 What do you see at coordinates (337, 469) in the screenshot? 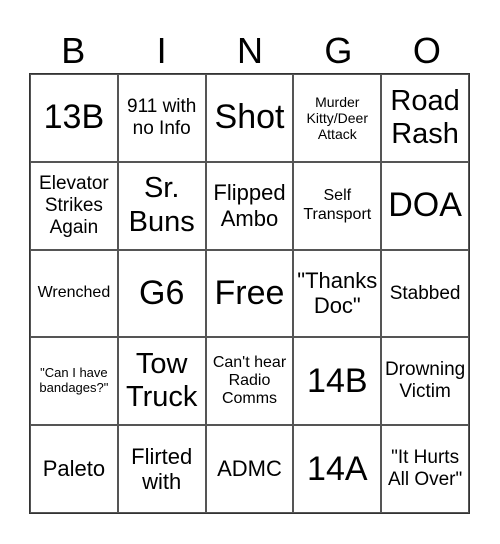
I see `bingo-cell: 14A` at bounding box center [337, 469].